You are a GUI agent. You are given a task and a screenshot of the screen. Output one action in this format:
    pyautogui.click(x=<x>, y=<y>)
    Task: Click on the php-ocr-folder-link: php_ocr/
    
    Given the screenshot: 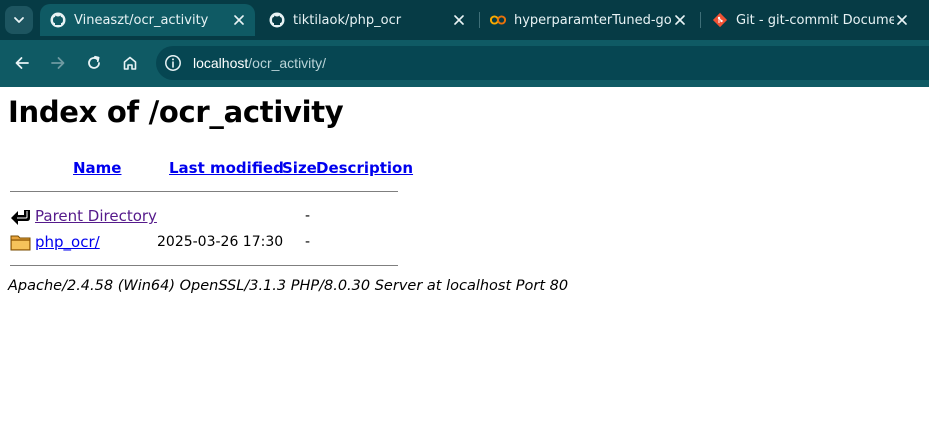 What is the action you would take?
    pyautogui.click(x=67, y=242)
    